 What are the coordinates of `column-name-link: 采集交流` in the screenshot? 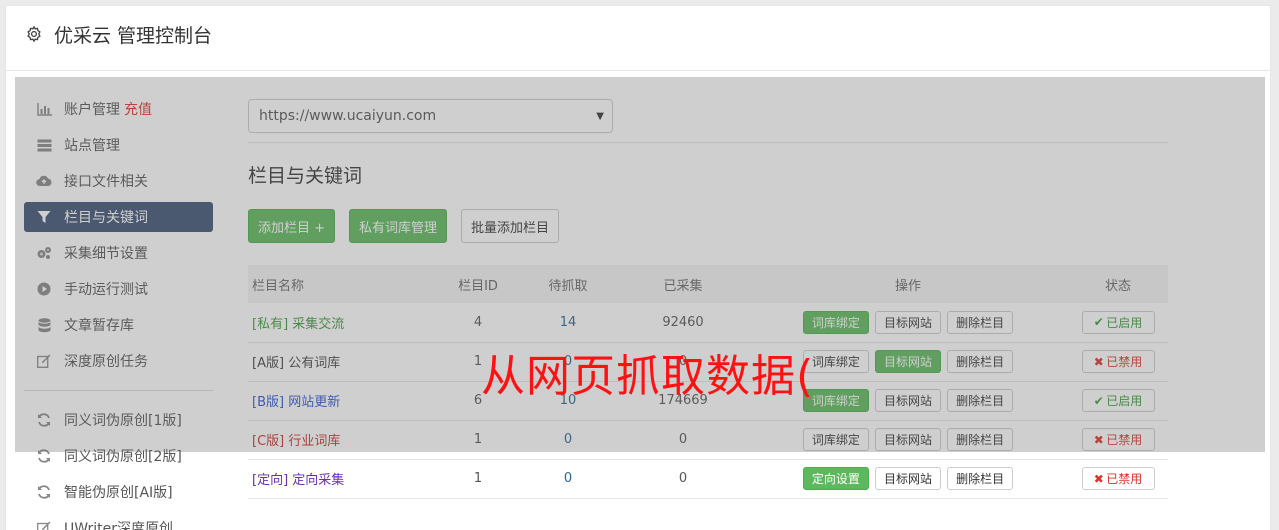 It's located at (318, 324).